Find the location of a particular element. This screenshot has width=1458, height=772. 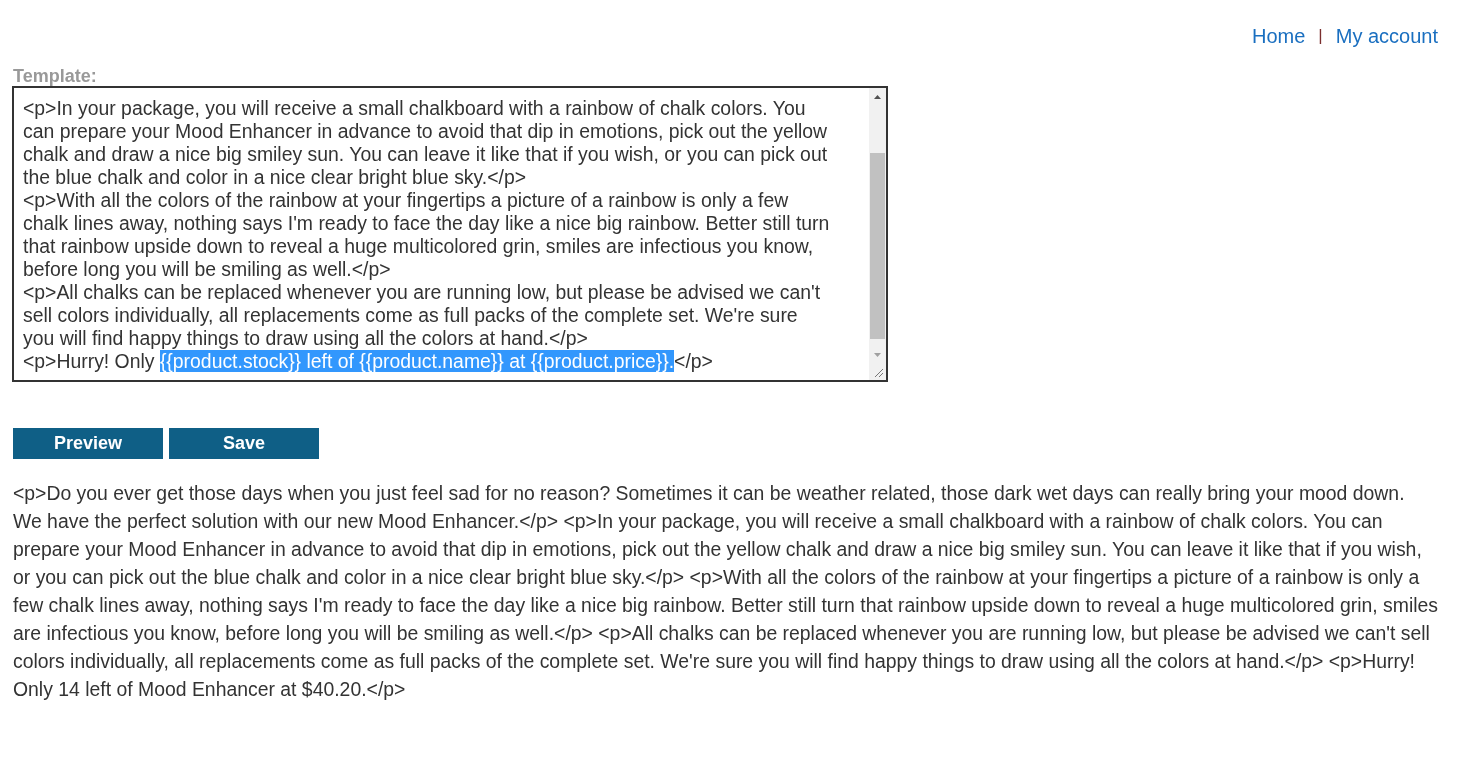

scrollbar is located at coordinates (877, 234).